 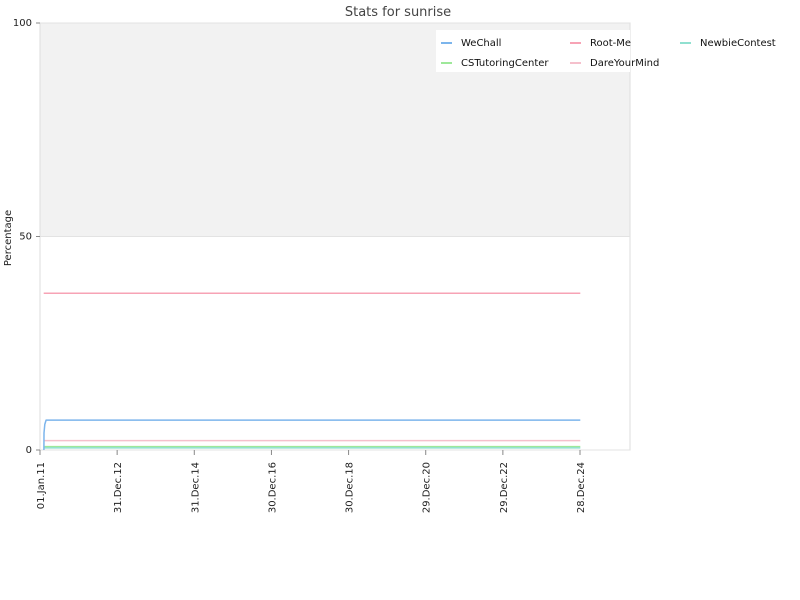 I want to click on x-tick-label: 28.Dec.24, so click(x=581, y=487).